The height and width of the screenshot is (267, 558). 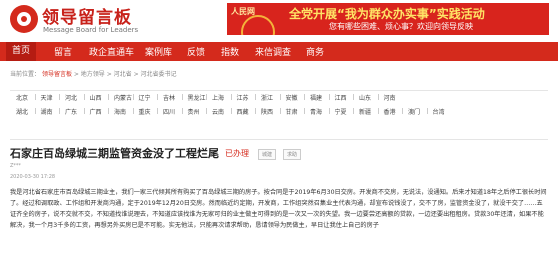 I want to click on region-link: 台湾, so click(x=439, y=111).